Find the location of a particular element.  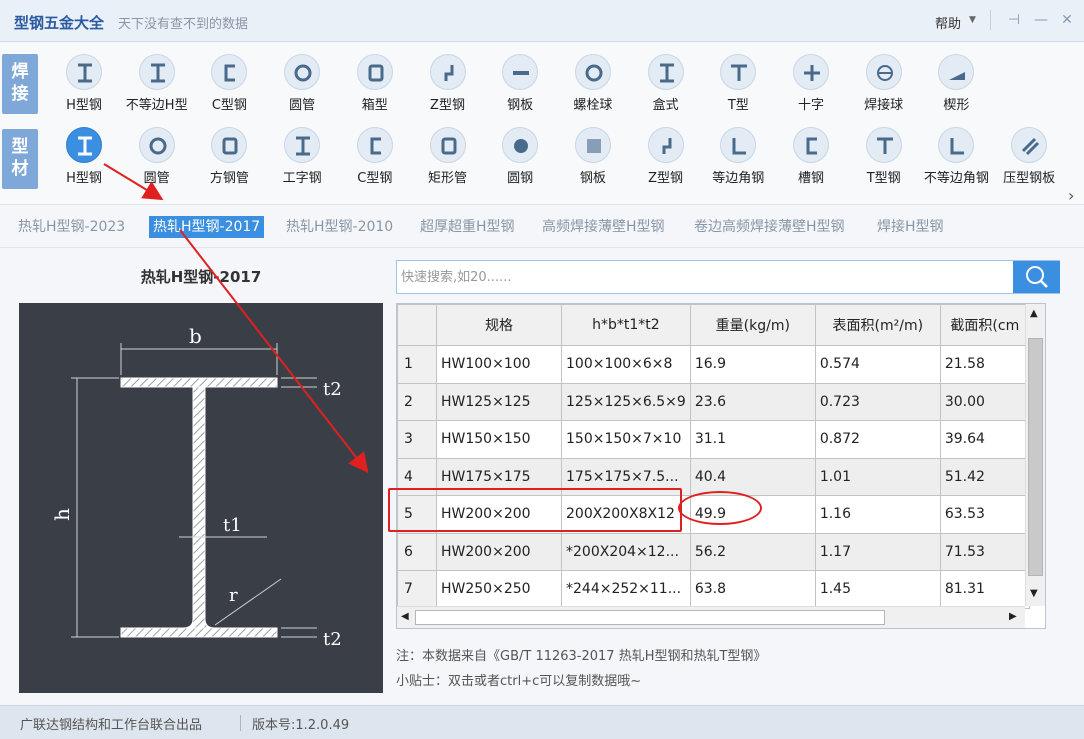

section-tool-6: 圆钢 is located at coordinates (520, 158).